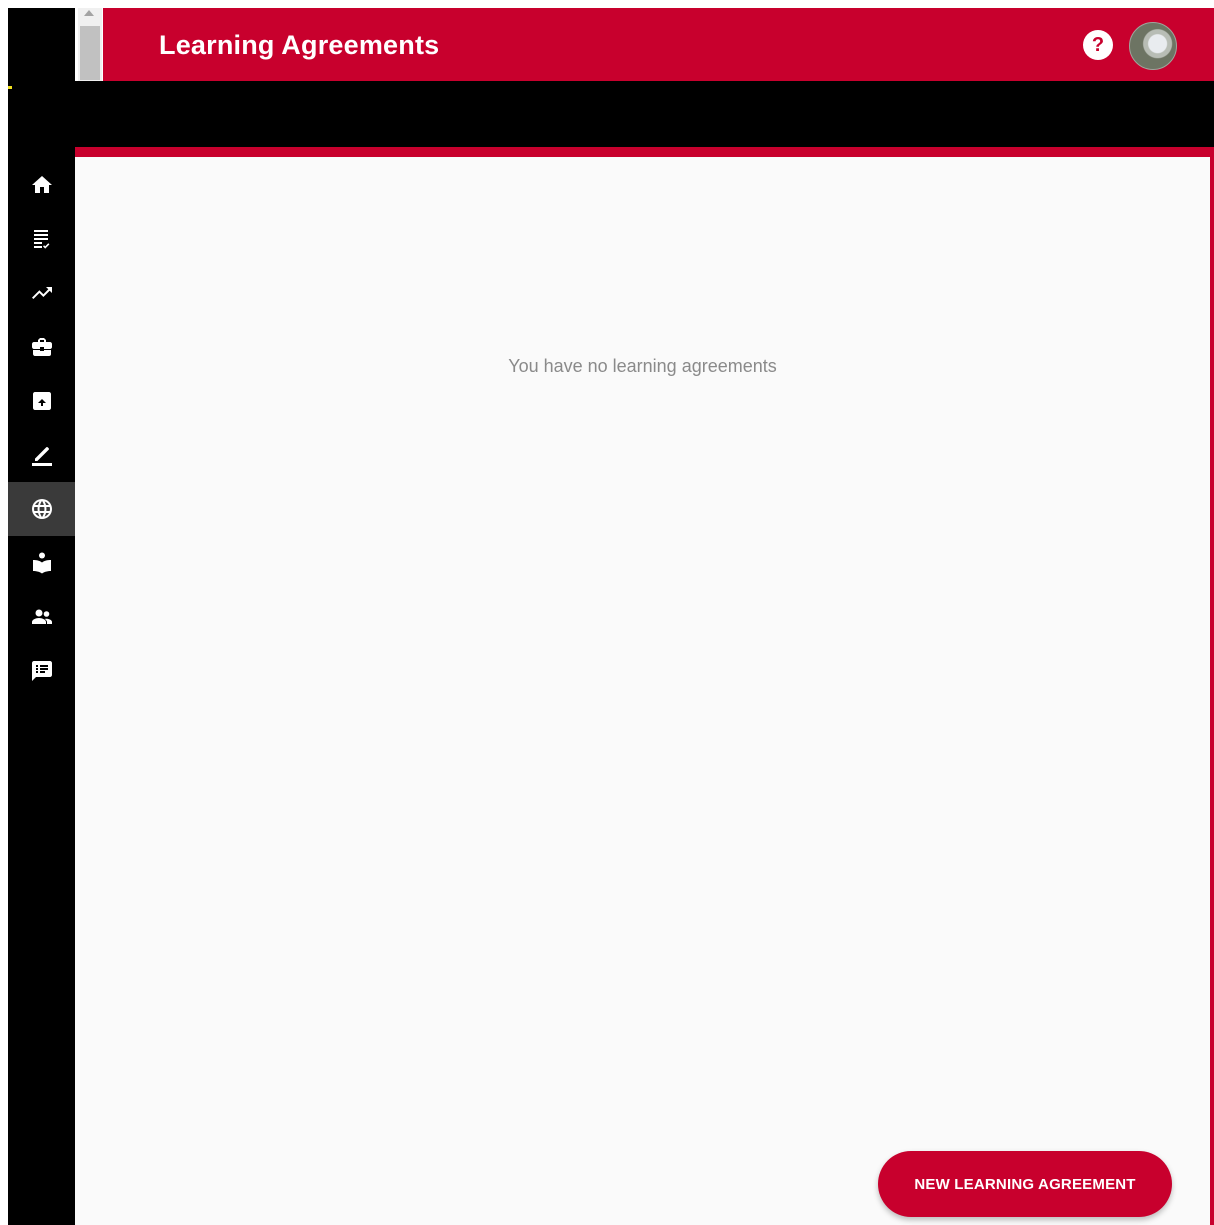 The width and height of the screenshot is (1214, 1225). I want to click on page-title: Learning Agreements, so click(299, 45).